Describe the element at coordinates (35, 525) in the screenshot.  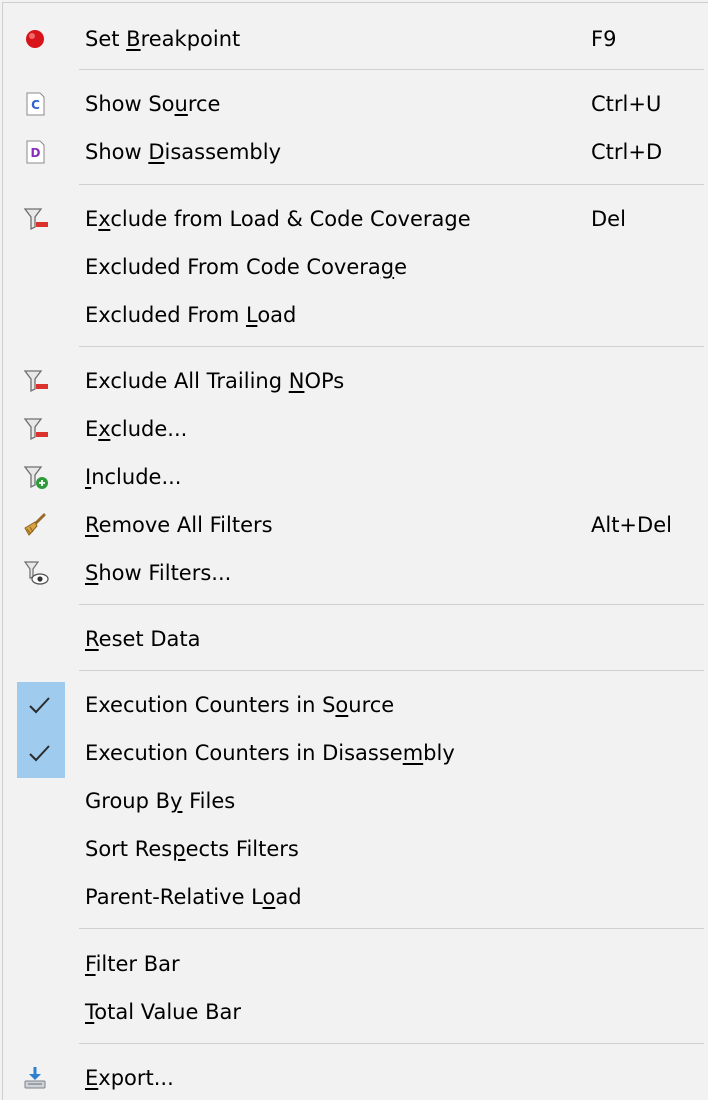
I see `broom-icon` at that location.